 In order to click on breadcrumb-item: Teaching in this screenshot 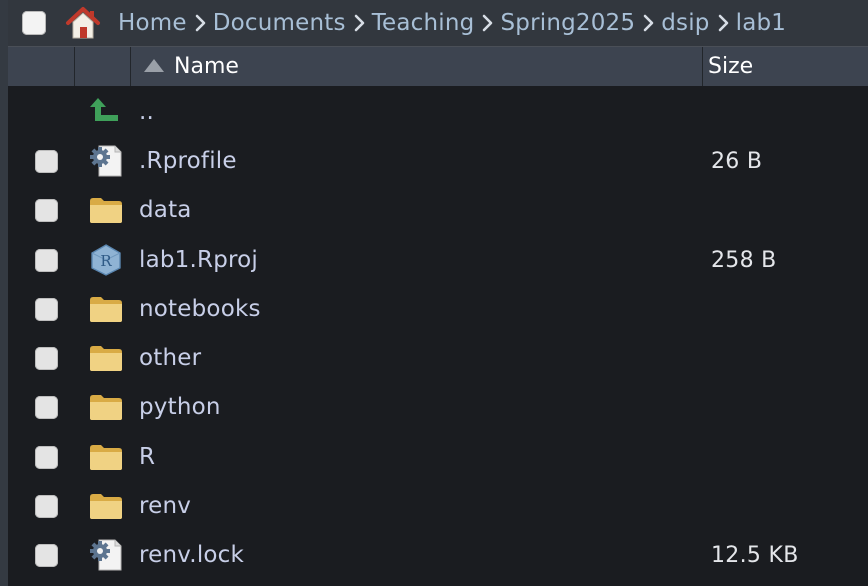, I will do `click(423, 23)`.